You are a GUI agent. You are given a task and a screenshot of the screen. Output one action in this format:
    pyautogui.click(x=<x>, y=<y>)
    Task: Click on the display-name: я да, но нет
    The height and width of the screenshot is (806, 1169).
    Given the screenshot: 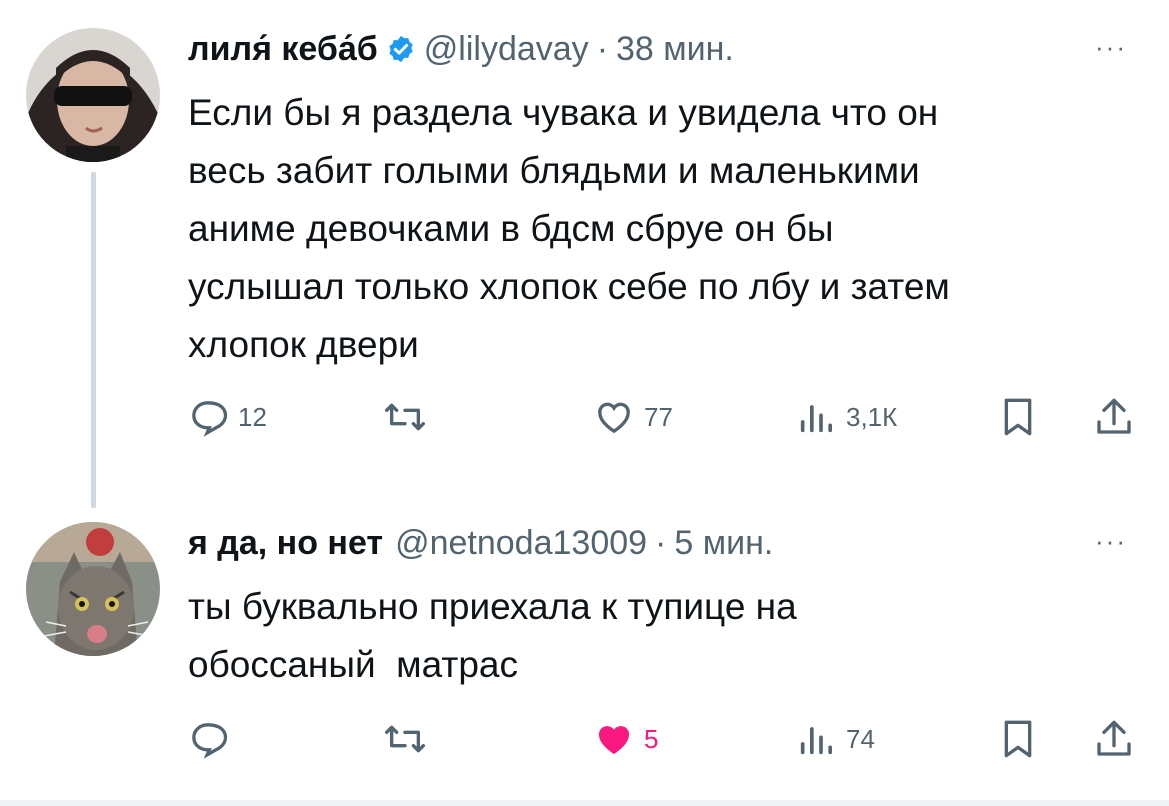 What is the action you would take?
    pyautogui.click(x=285, y=543)
    